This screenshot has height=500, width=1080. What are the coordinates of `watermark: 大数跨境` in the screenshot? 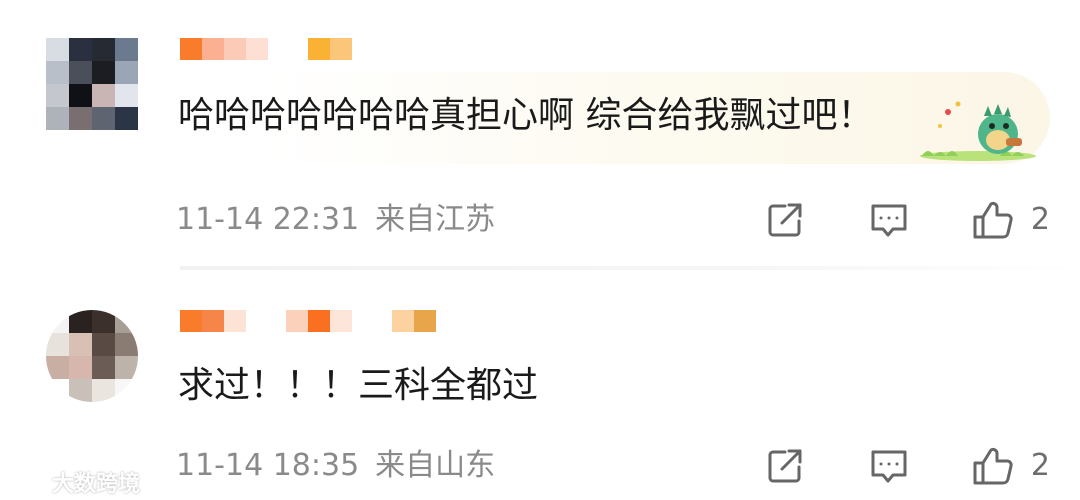 It's located at (74, 482).